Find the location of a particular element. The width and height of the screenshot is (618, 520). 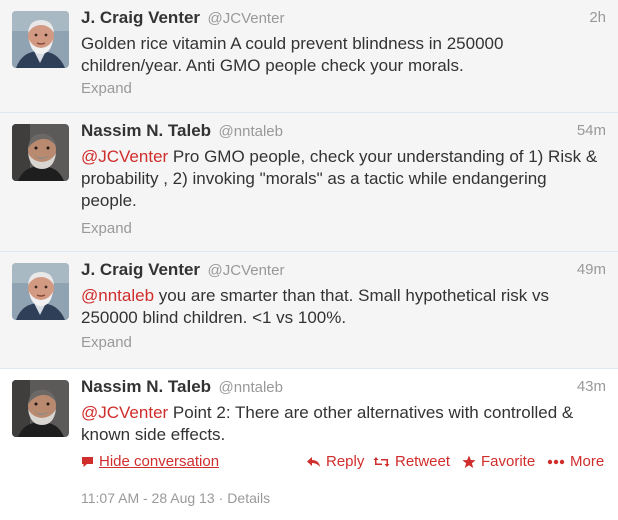

tweet-time: 54m is located at coordinates (591, 130).